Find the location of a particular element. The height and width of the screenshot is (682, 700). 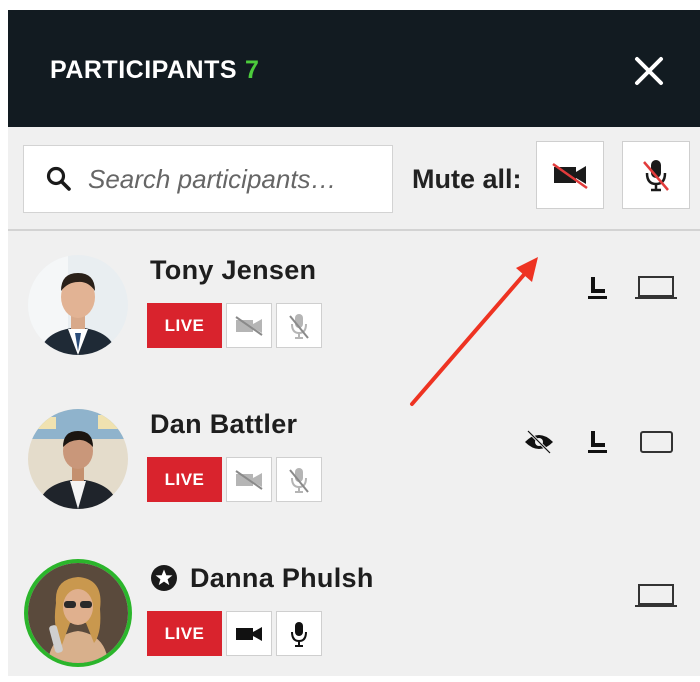

participant-name: Dan Battler is located at coordinates (224, 424).